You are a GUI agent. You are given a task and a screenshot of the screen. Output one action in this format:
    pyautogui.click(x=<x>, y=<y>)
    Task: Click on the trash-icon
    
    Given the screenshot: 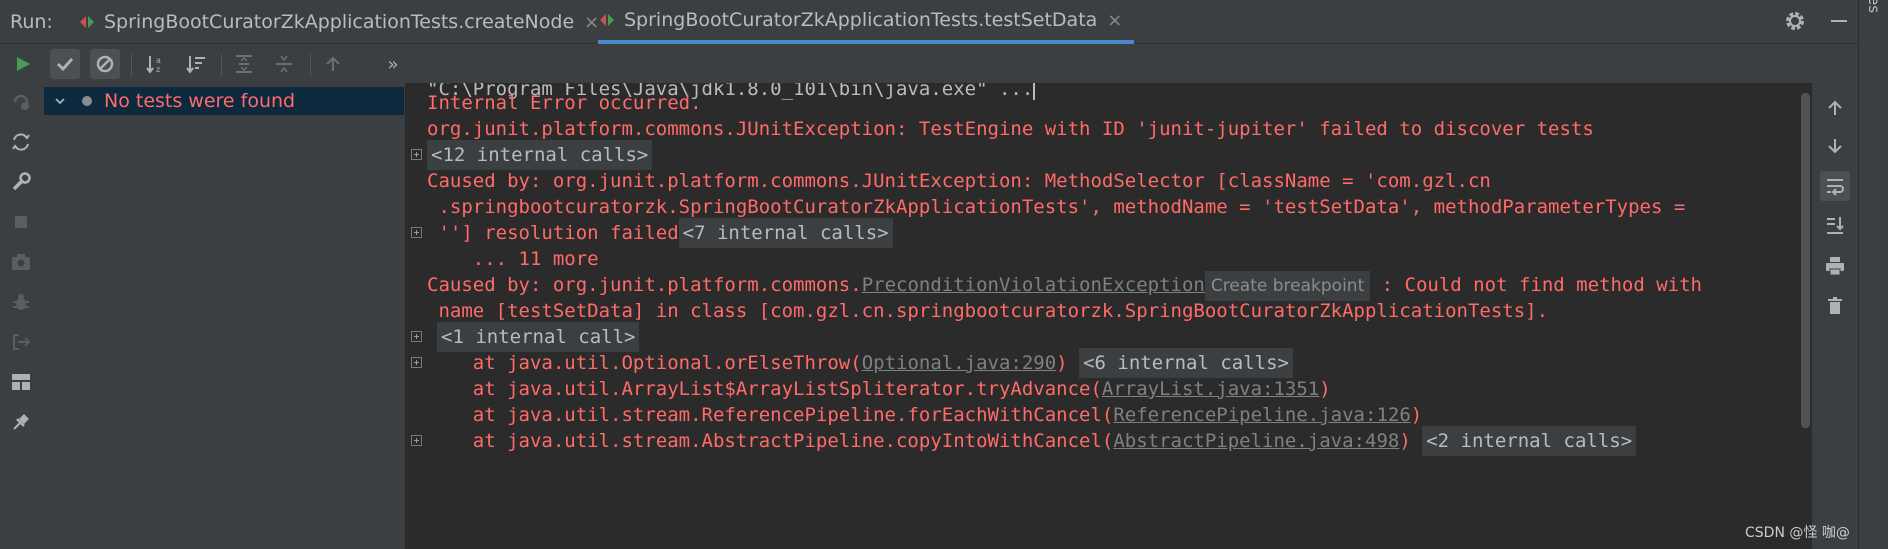 What is the action you would take?
    pyautogui.click(x=1835, y=305)
    